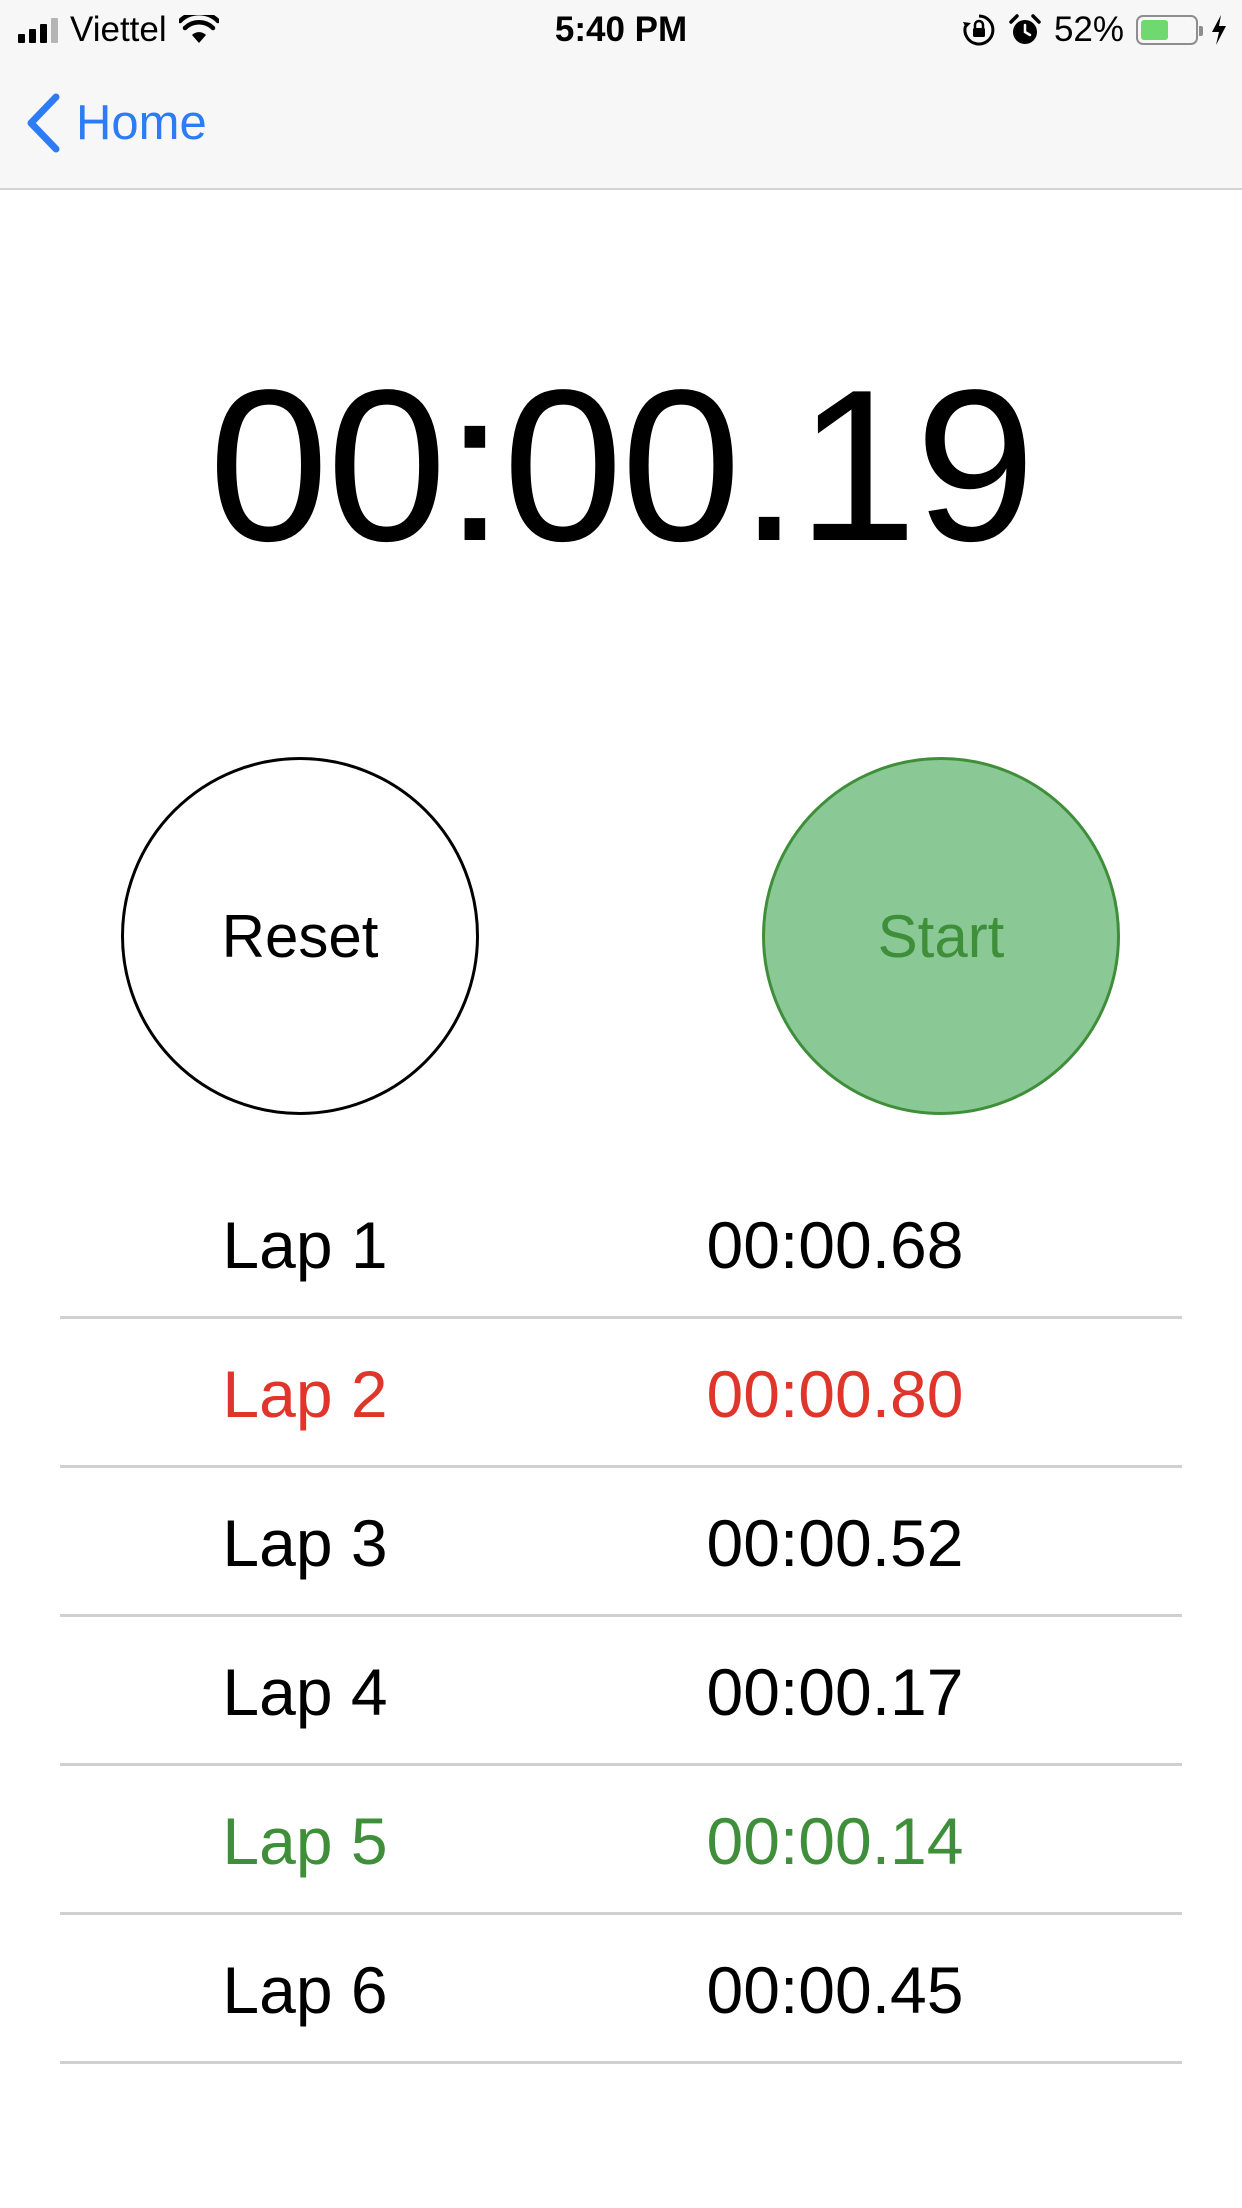  Describe the element at coordinates (835, 1245) in the screenshot. I see `lap-time: 00:00.68` at that location.